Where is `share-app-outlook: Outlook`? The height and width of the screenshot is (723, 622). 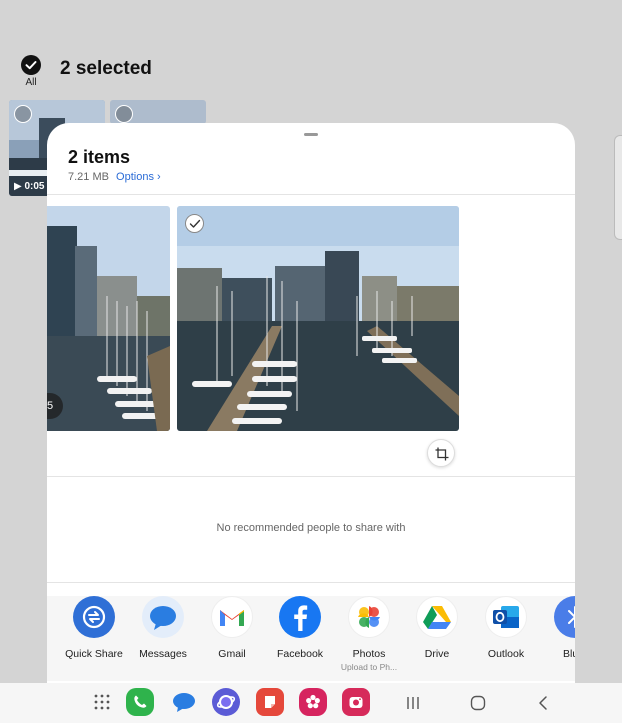
share-app-outlook: Outlook is located at coordinates (506, 628).